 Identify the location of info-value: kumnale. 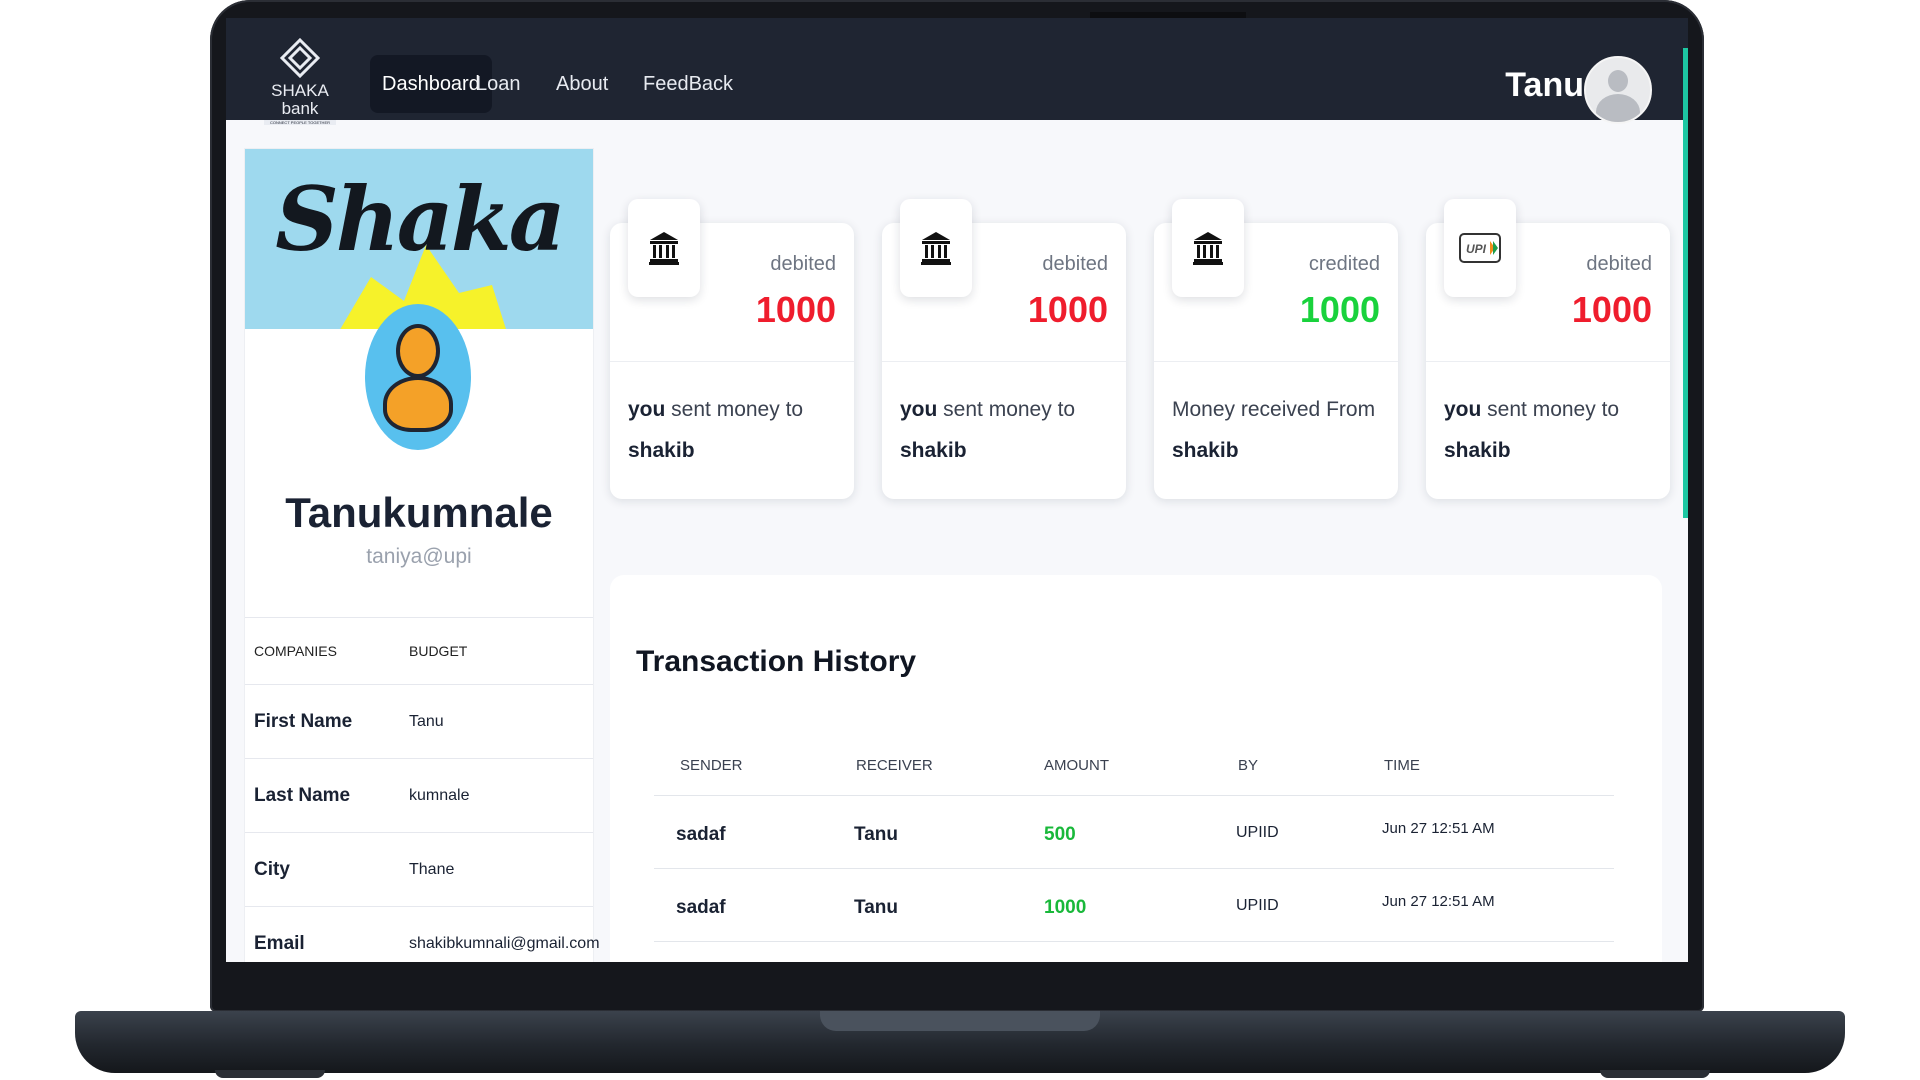
(439, 795).